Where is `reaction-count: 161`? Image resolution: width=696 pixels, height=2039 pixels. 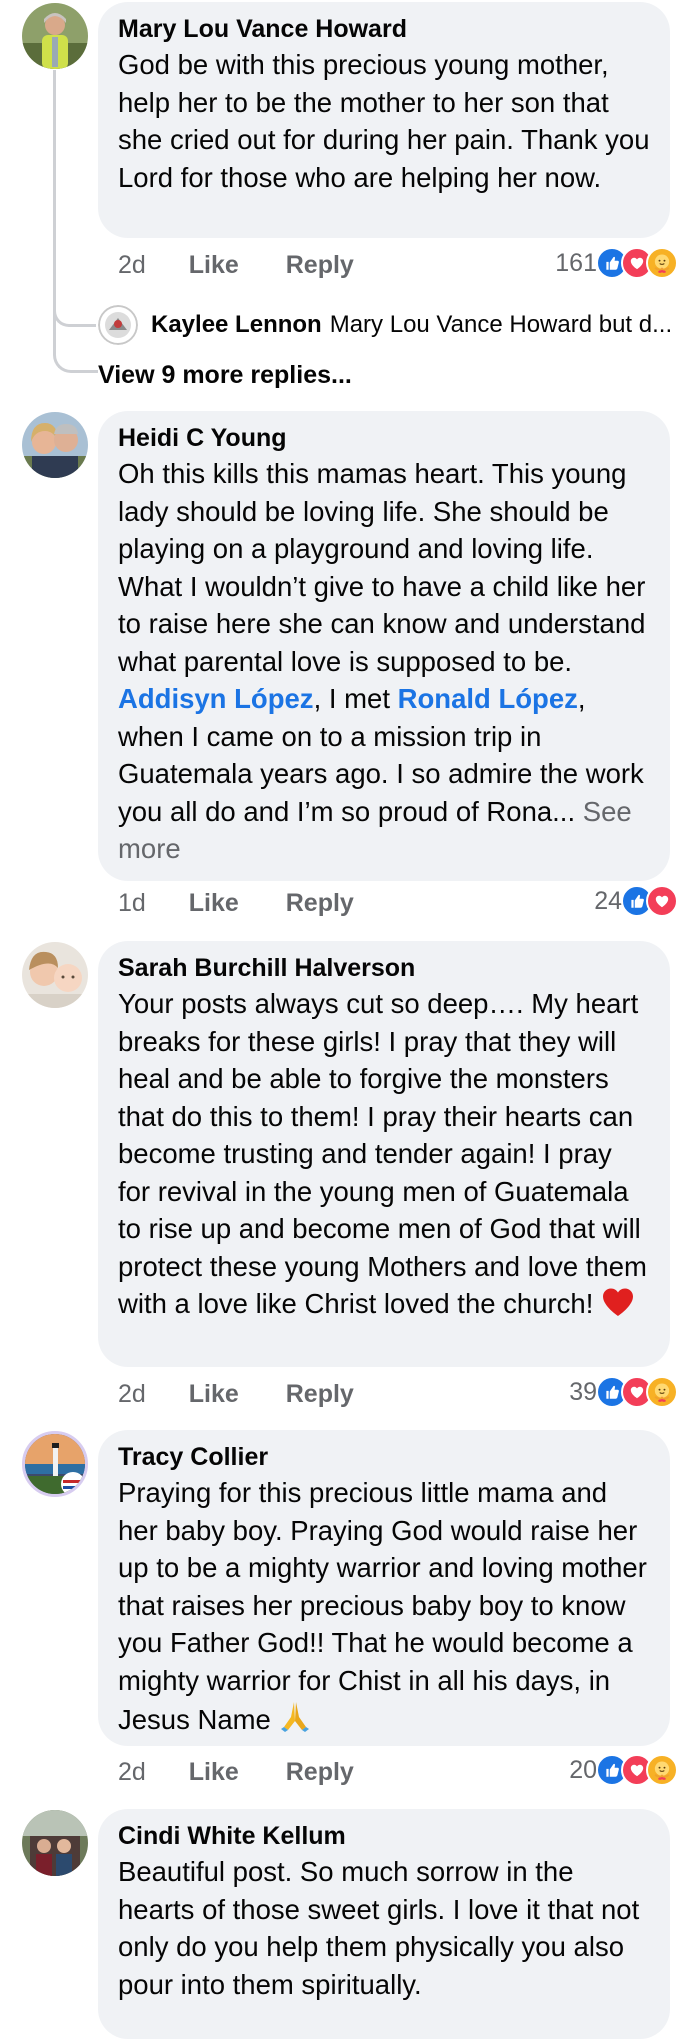 reaction-count: 161 is located at coordinates (576, 263).